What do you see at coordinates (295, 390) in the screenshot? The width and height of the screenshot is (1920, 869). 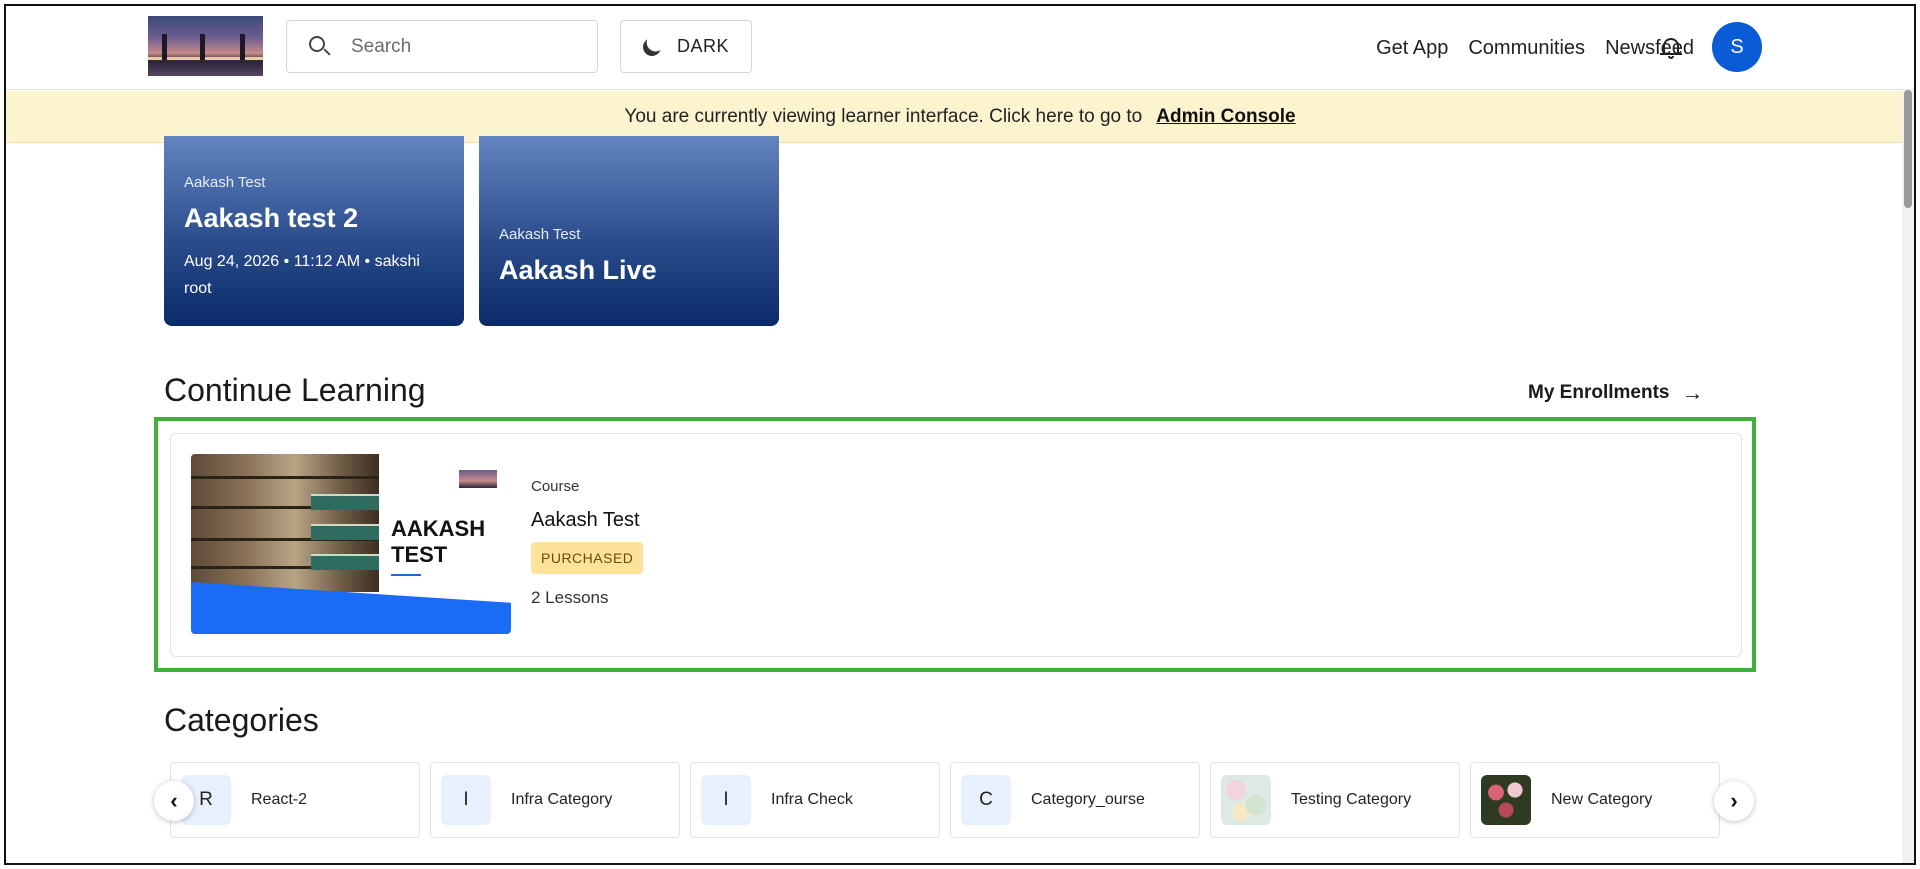 I see `continue-learning-title: Continue Learning` at bounding box center [295, 390].